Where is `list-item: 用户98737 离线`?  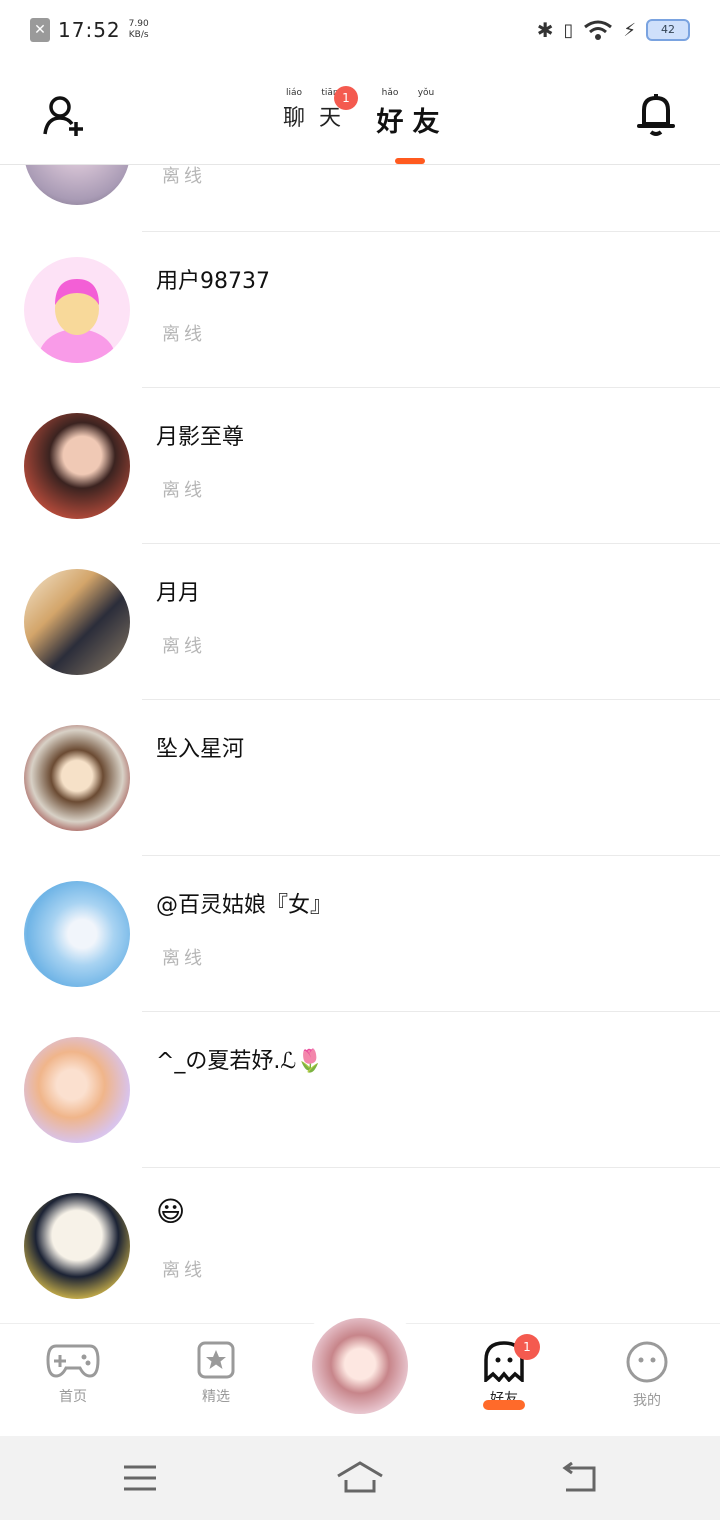 list-item: 用户98737 离线 is located at coordinates (360, 309).